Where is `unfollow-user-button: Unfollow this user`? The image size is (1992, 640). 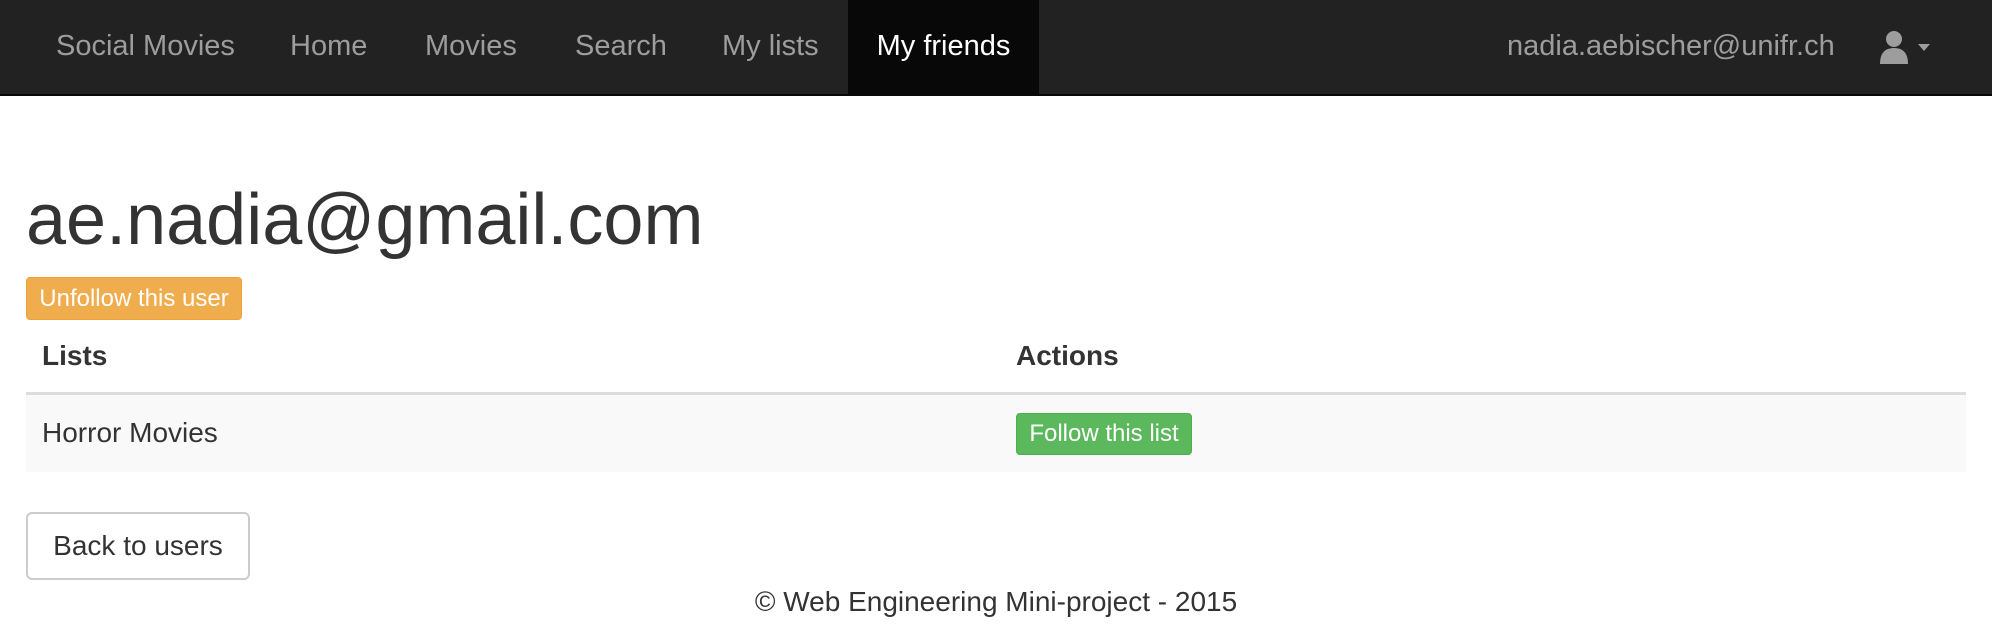
unfollow-user-button: Unfollow this user is located at coordinates (134, 298).